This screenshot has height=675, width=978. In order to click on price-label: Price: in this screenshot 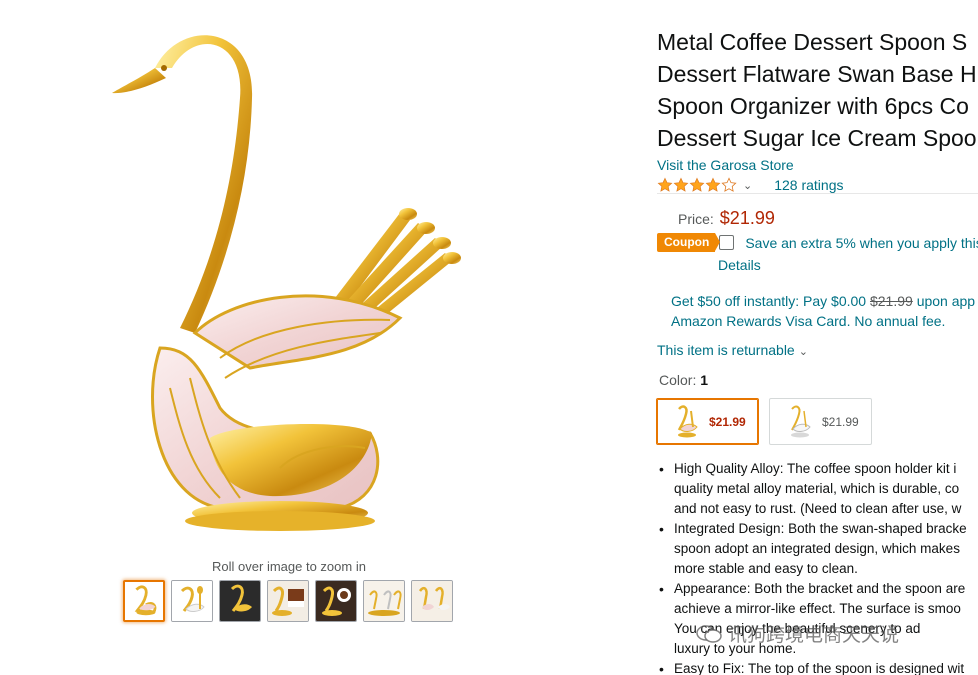, I will do `click(696, 219)`.